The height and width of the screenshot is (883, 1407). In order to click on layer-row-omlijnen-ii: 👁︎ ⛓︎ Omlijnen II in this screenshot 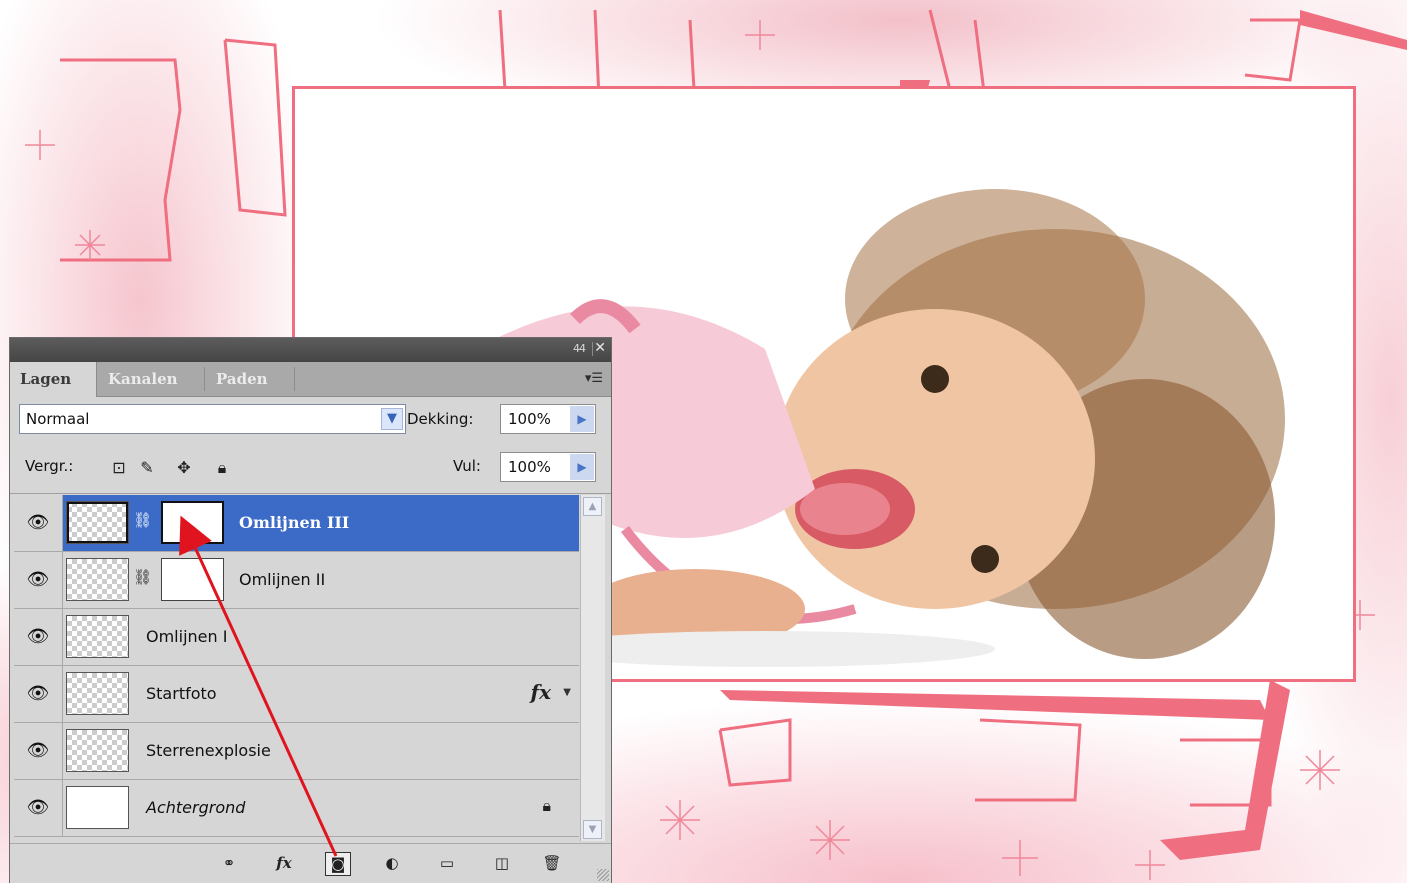, I will do `click(296, 580)`.